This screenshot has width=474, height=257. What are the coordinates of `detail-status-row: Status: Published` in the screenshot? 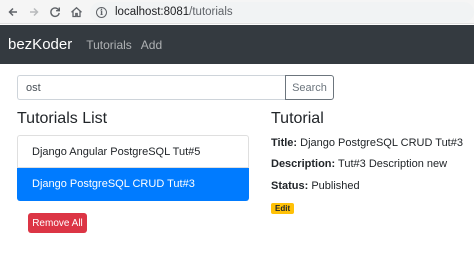 It's located at (315, 186).